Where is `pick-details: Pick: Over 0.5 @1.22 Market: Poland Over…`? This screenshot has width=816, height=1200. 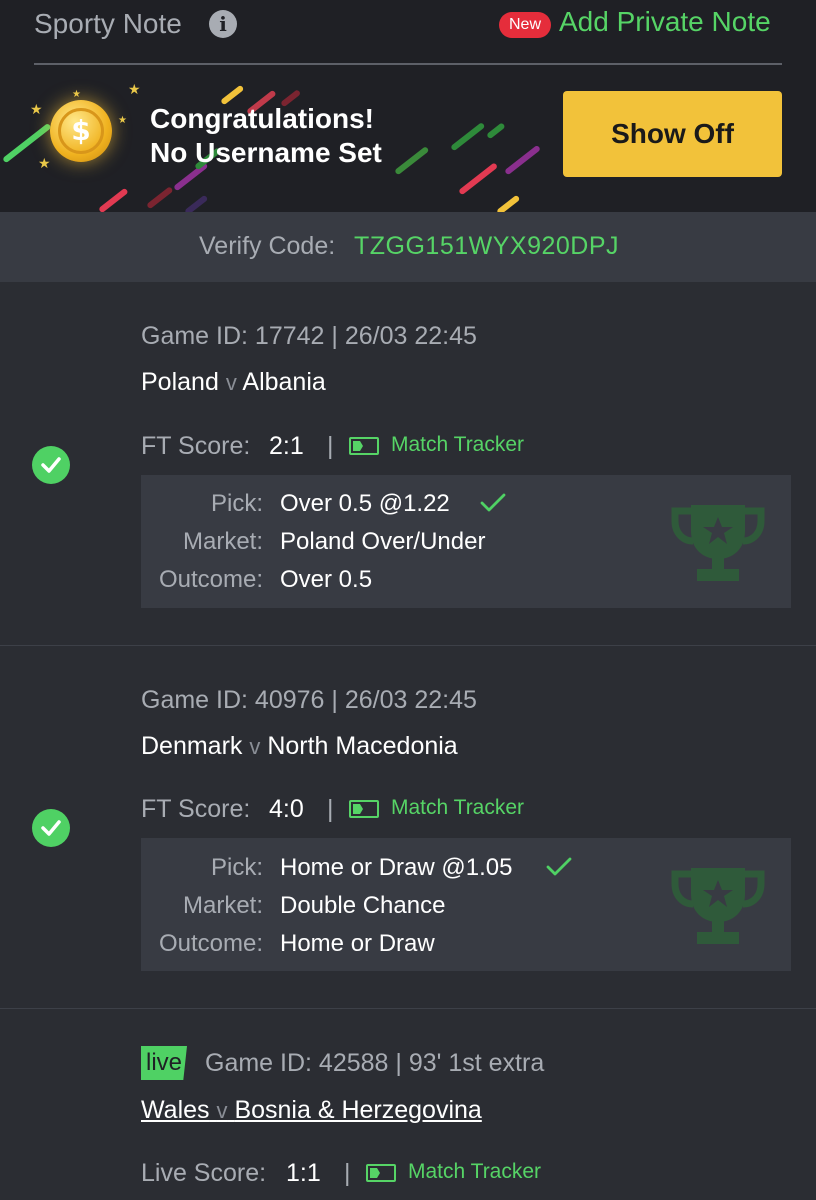 pick-details: Pick: Over 0.5 @1.22 Market: Poland Over… is located at coordinates (466, 541).